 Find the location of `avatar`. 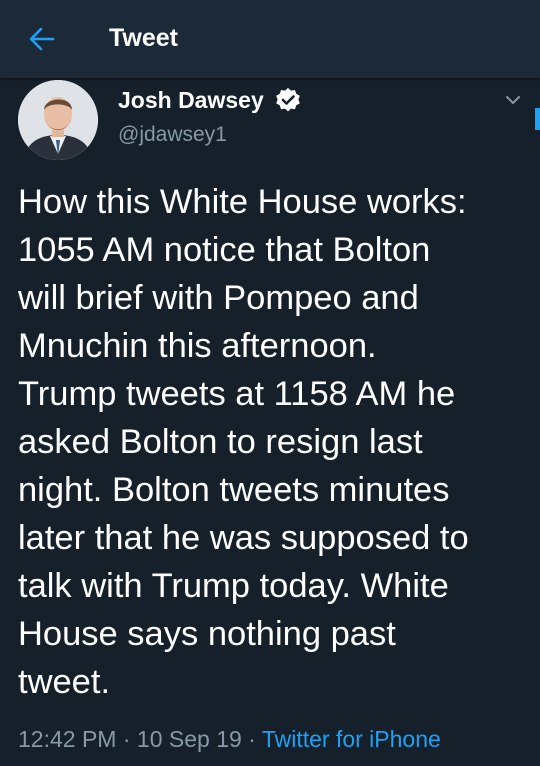

avatar is located at coordinates (58, 120).